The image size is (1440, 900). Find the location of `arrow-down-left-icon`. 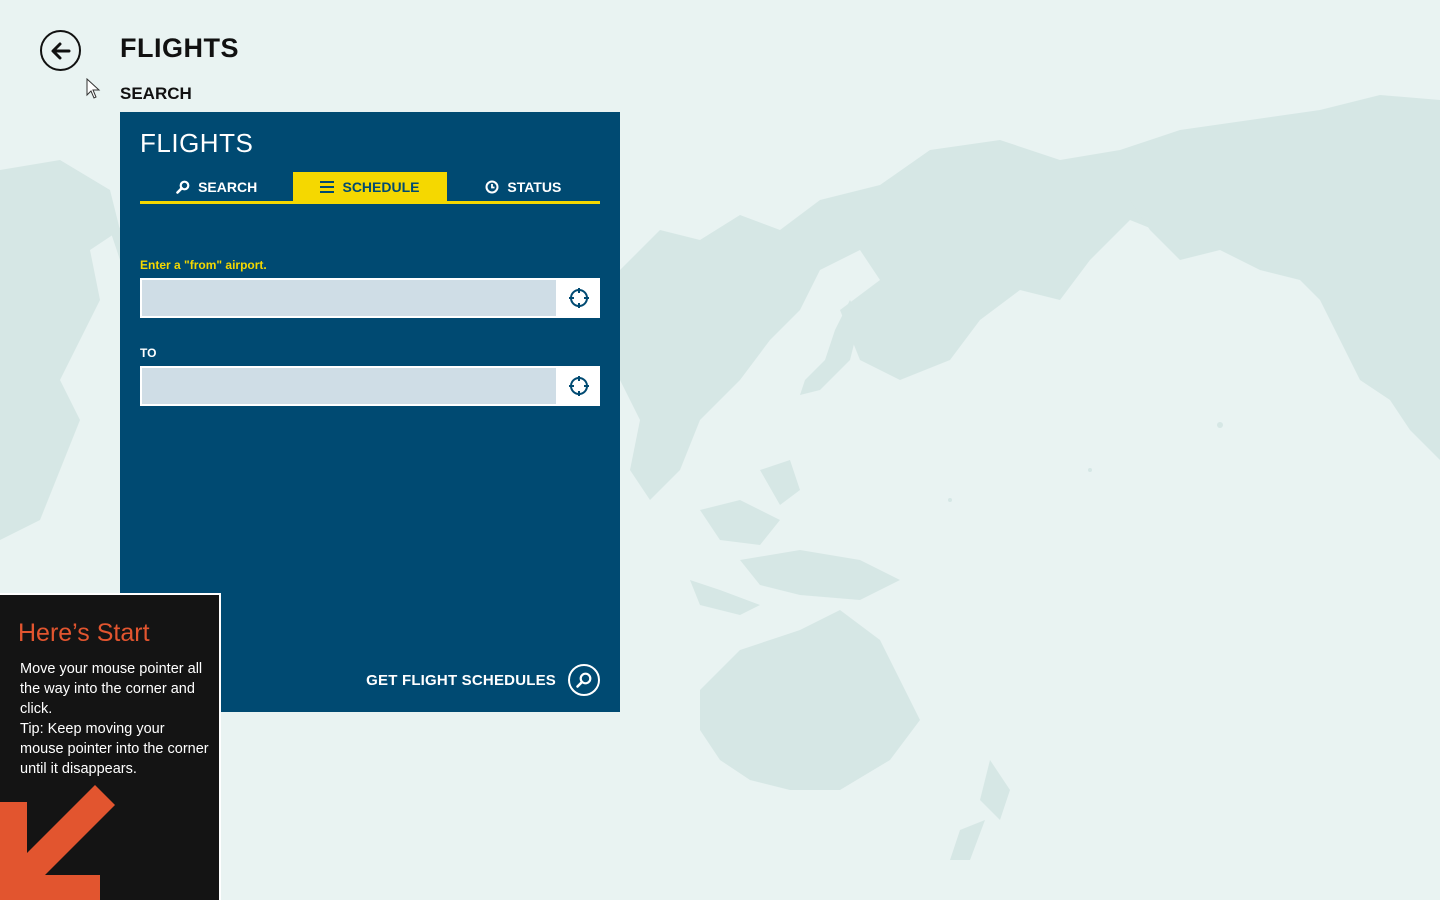

arrow-down-left-icon is located at coordinates (57, 842).